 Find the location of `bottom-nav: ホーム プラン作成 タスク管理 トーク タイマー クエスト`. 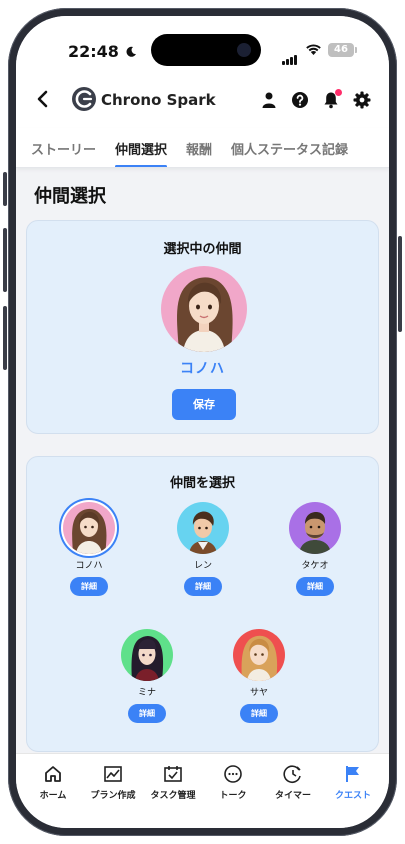

bottom-nav: ホーム プラン作成 タスク管理 トーク タイマー クエスト is located at coordinates (202, 790).